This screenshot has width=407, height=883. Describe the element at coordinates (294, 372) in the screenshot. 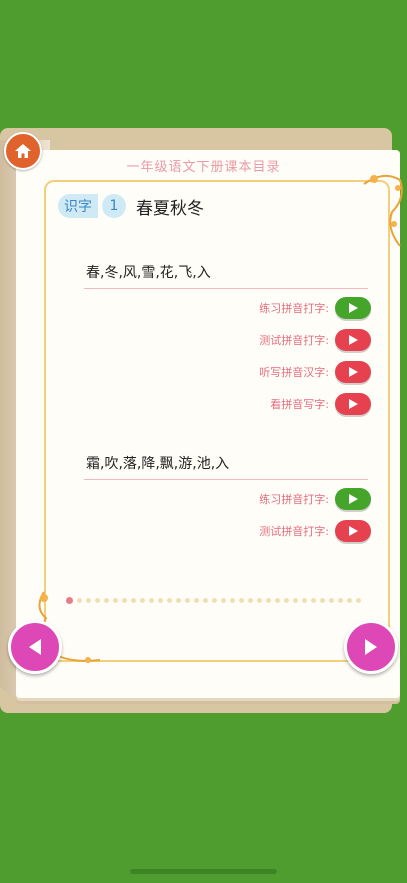

I see `action-label: 听写拼音汉字:` at that location.